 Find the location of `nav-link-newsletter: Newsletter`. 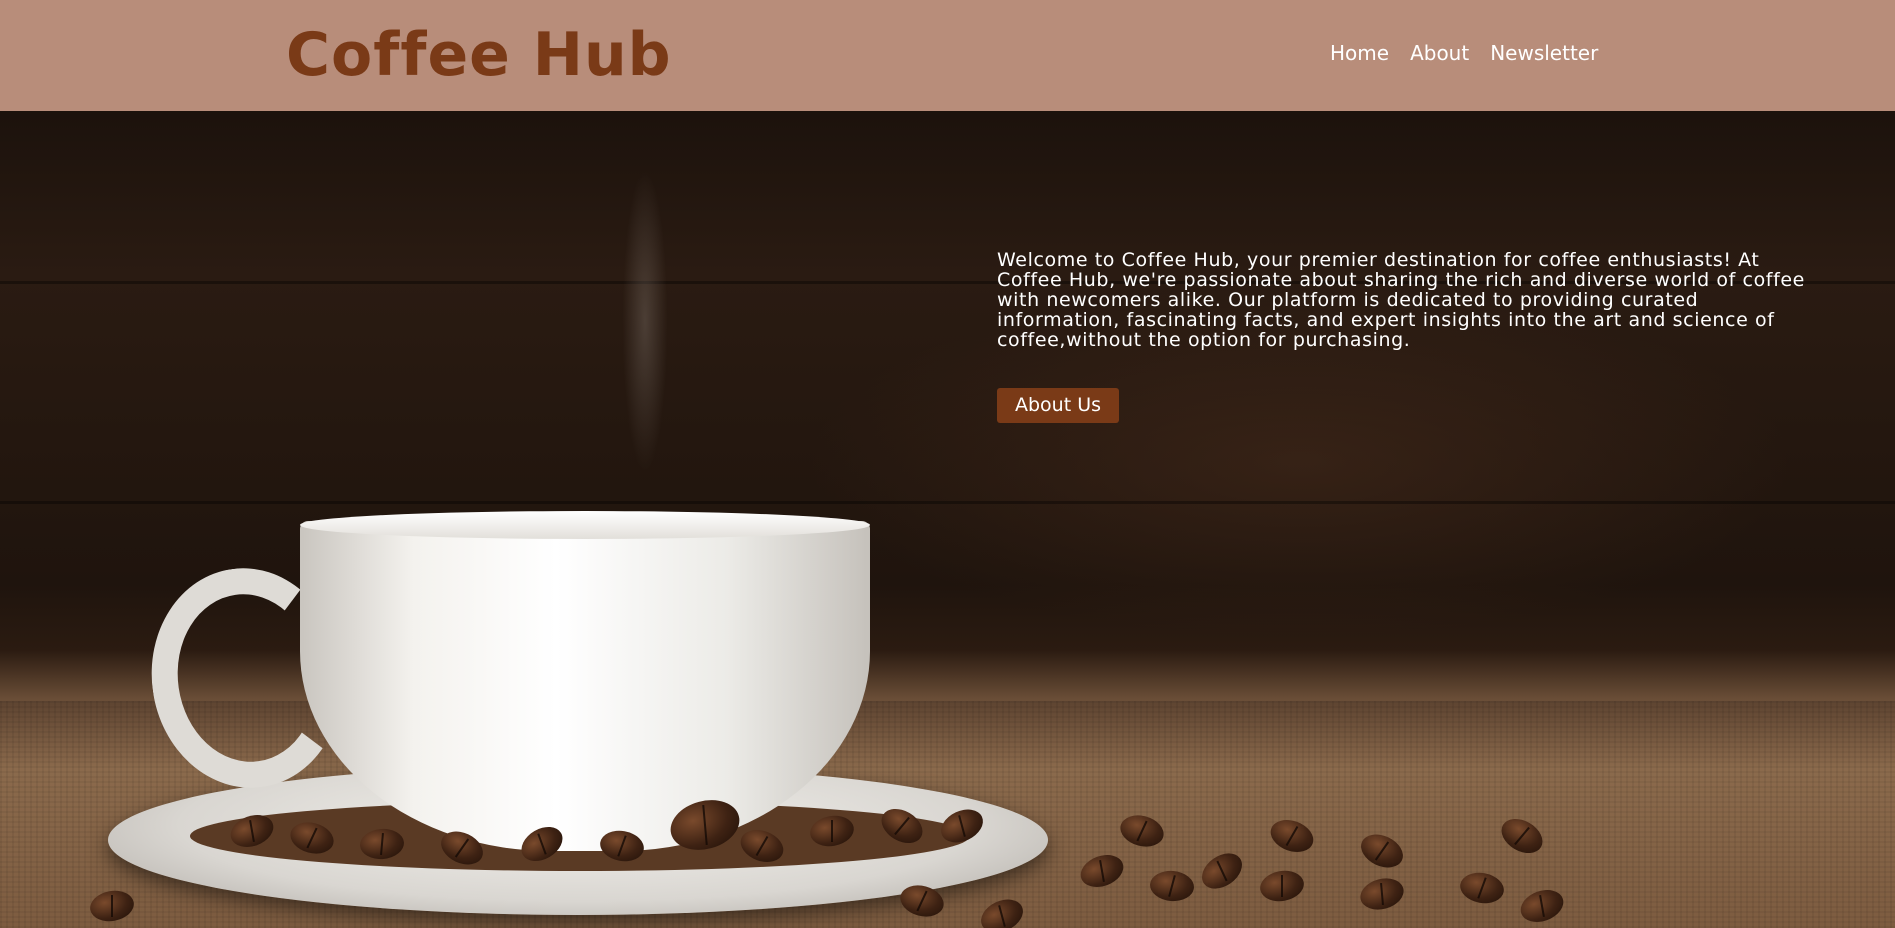

nav-link-newsletter: Newsletter is located at coordinates (1544, 53).